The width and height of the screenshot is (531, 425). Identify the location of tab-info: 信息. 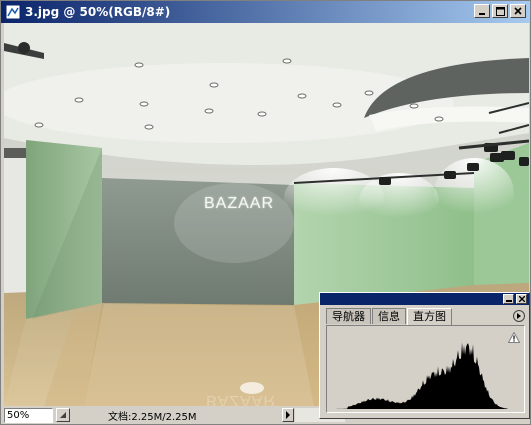
(389, 316).